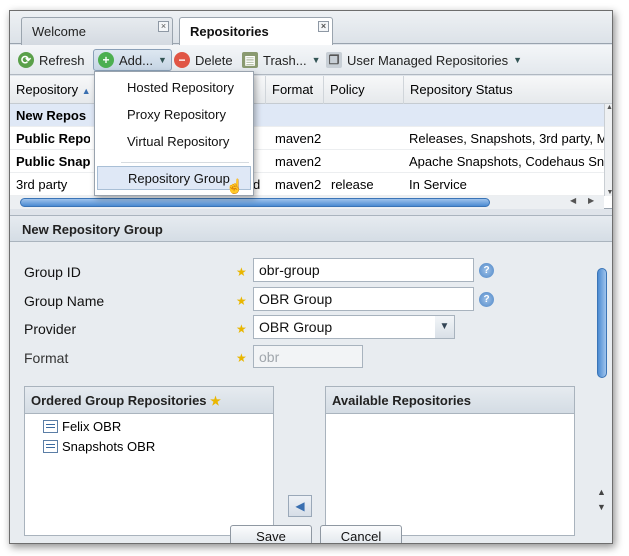  What do you see at coordinates (42, 184) in the screenshot?
I see `cell-repository: 3rd party` at bounding box center [42, 184].